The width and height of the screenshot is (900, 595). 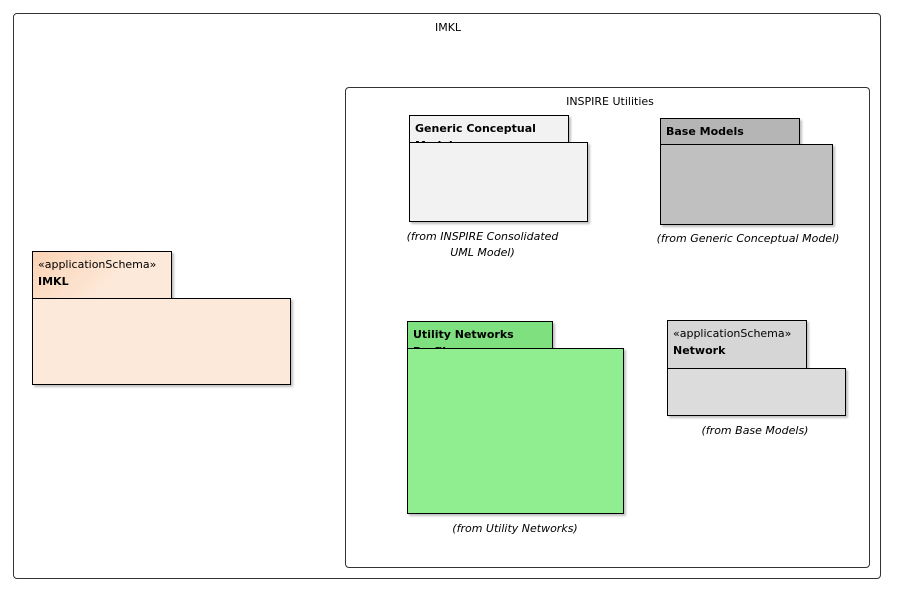 I want to click on inspire-utilities-title: INSPIRE Utilities, so click(x=610, y=101).